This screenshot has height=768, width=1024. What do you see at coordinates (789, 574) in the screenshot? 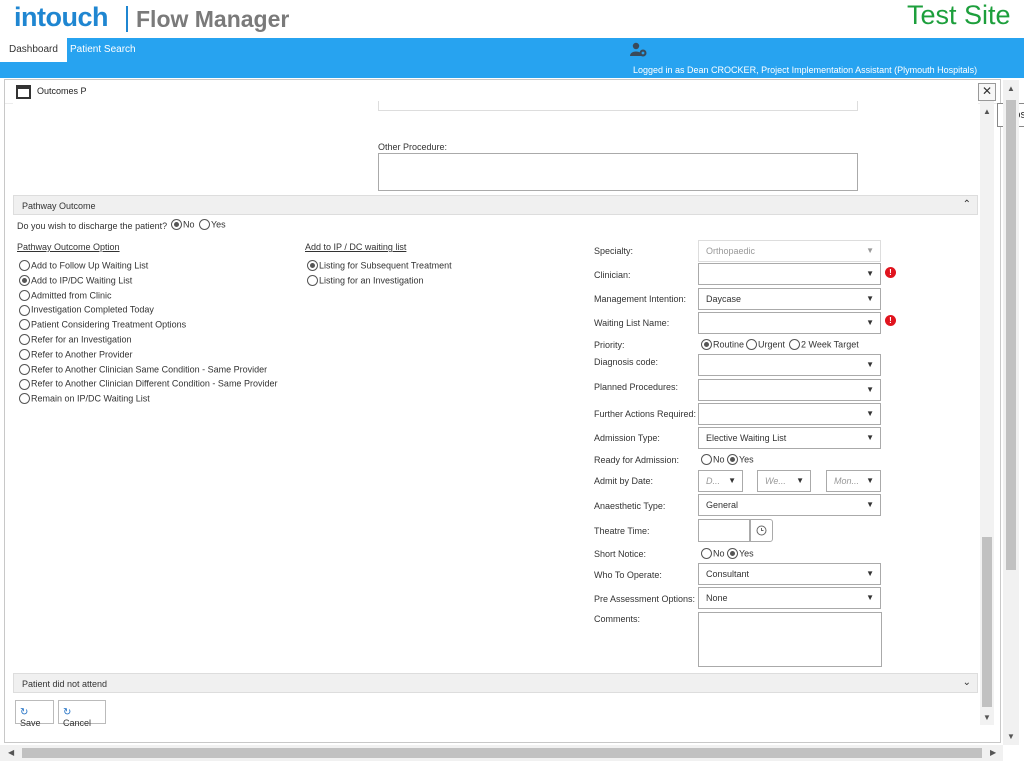
I see `who-to-operate-select: Consultant ▼` at bounding box center [789, 574].